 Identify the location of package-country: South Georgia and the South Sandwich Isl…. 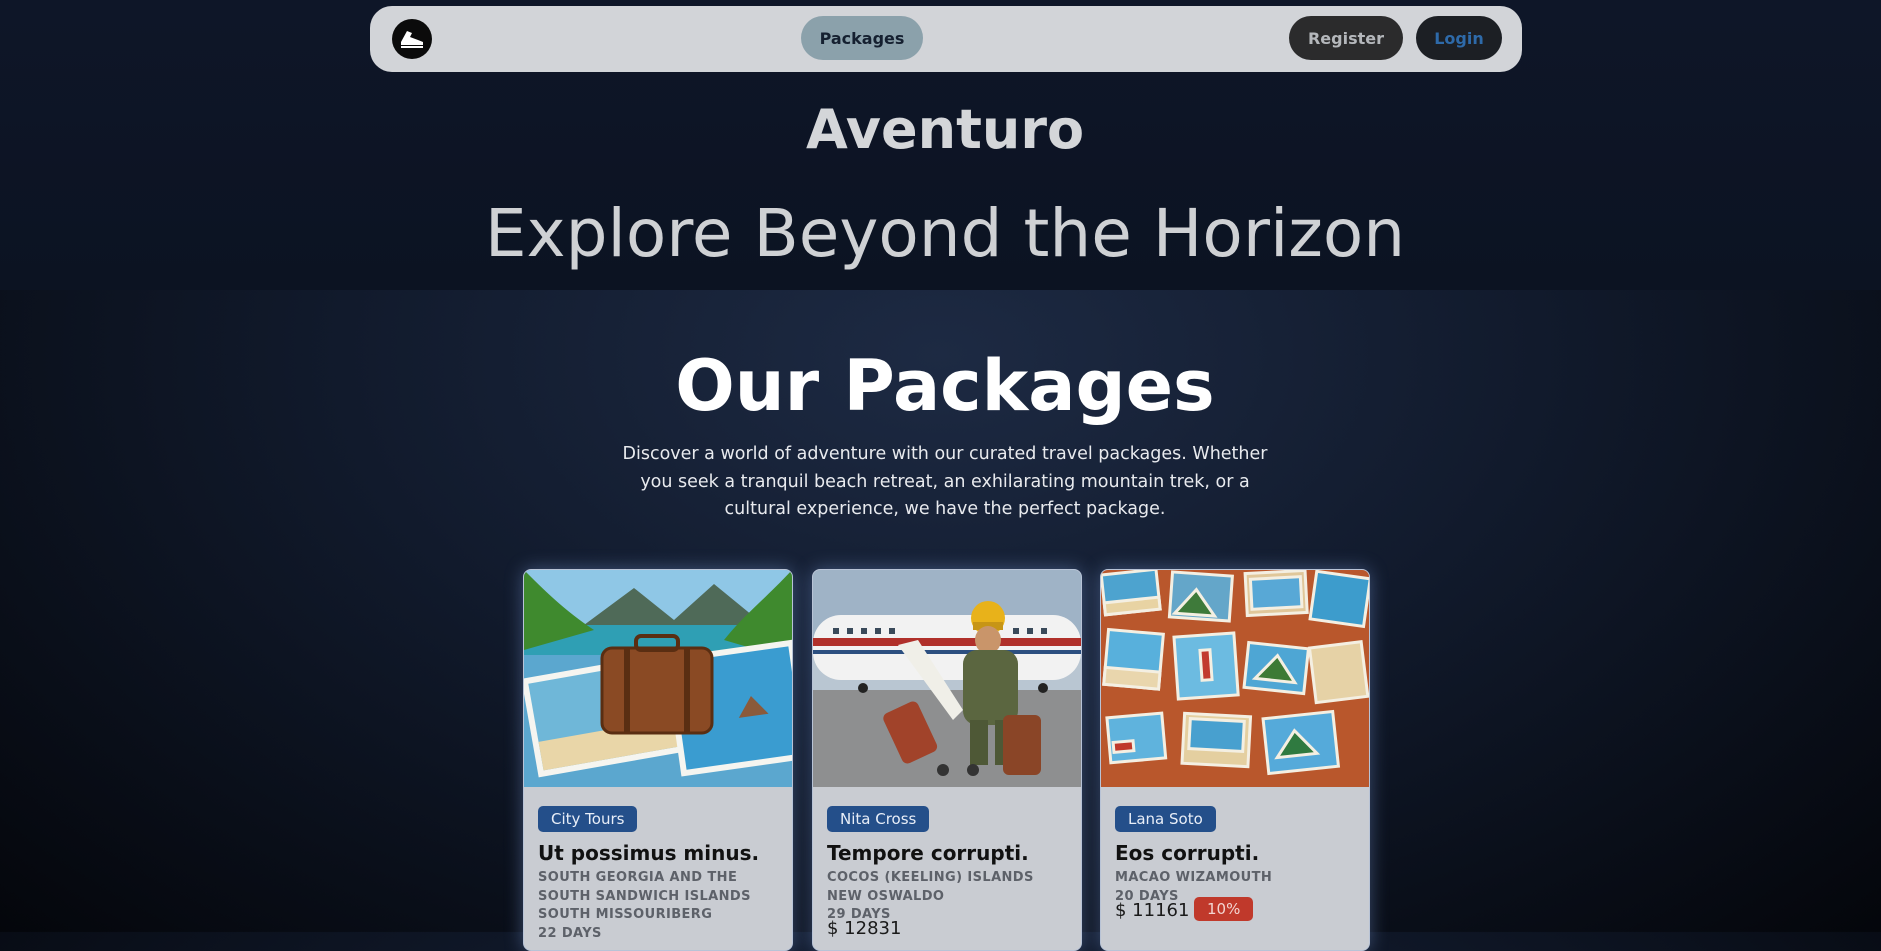
(644, 887).